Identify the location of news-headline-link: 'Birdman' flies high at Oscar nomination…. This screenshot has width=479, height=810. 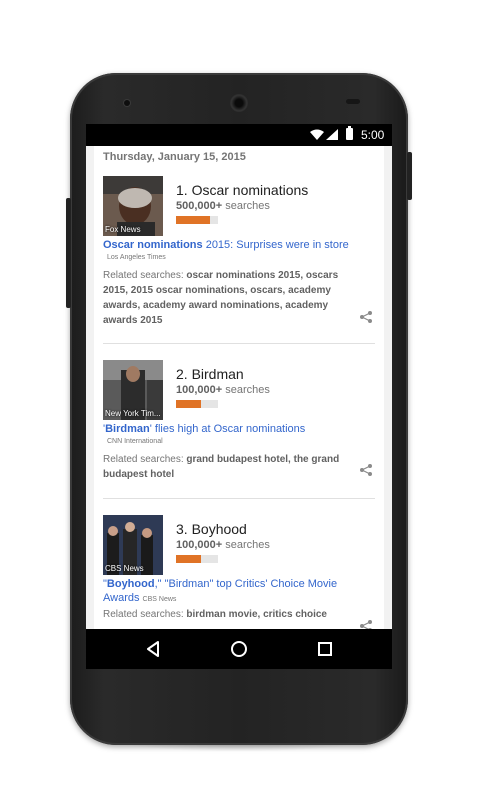
(238, 429).